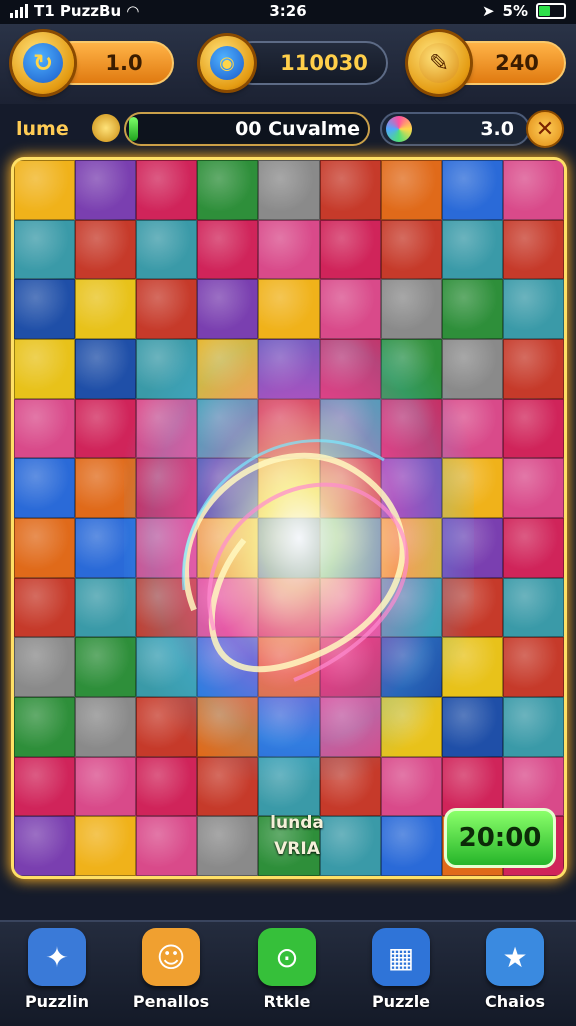 The height and width of the screenshot is (1026, 576). What do you see at coordinates (43, 63) in the screenshot?
I see `coin-icon: ↻` at bounding box center [43, 63].